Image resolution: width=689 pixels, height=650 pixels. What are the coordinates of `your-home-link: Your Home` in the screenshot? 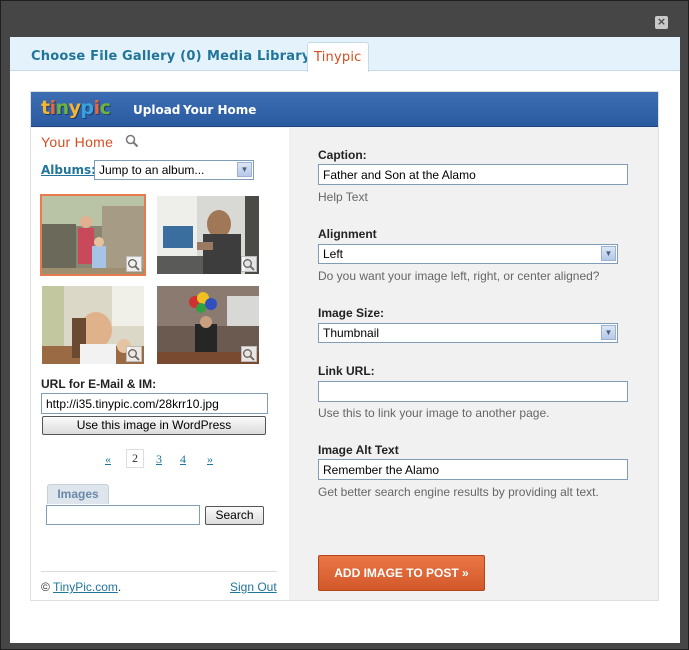 It's located at (219, 110).